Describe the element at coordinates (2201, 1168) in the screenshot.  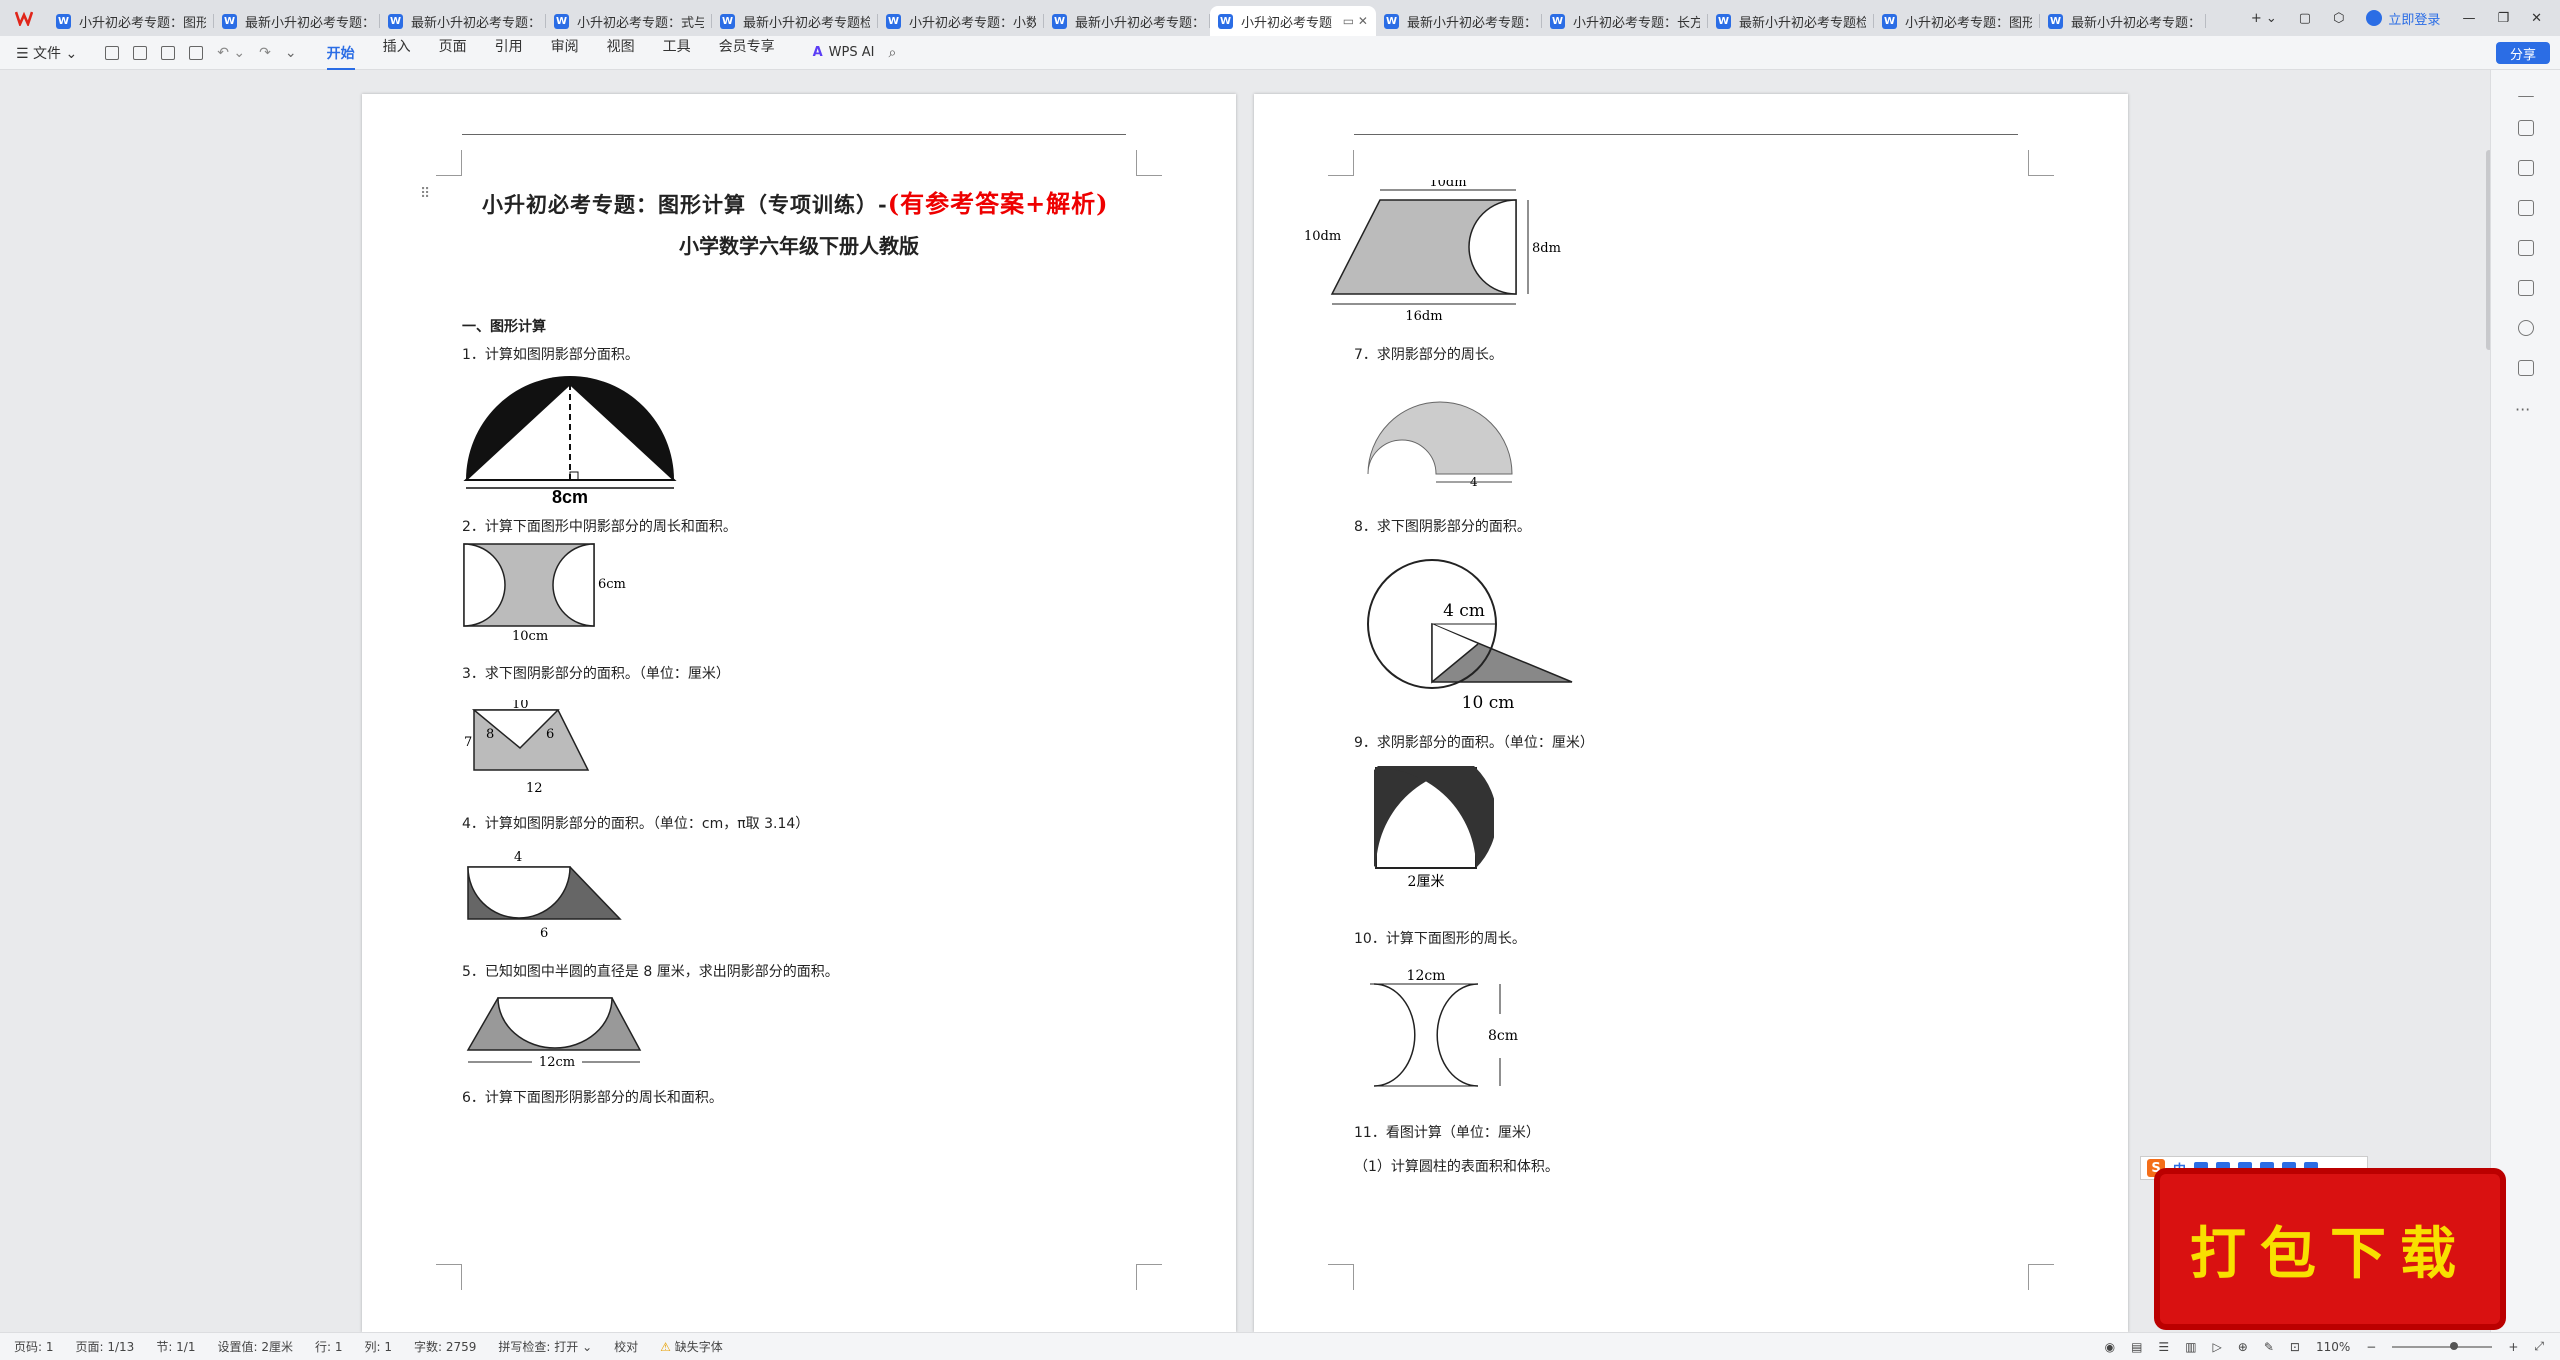
I see `punctuation-icon` at that location.